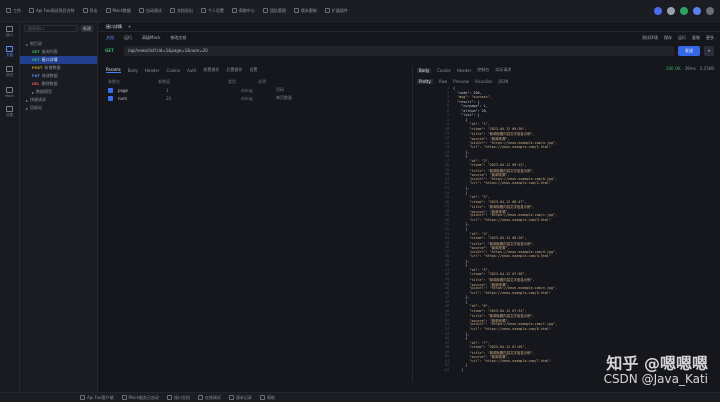 This screenshot has height=402, width=720. What do you see at coordinates (36, 43) in the screenshot?
I see `tree-item-label: 根目录` at bounding box center [36, 43].